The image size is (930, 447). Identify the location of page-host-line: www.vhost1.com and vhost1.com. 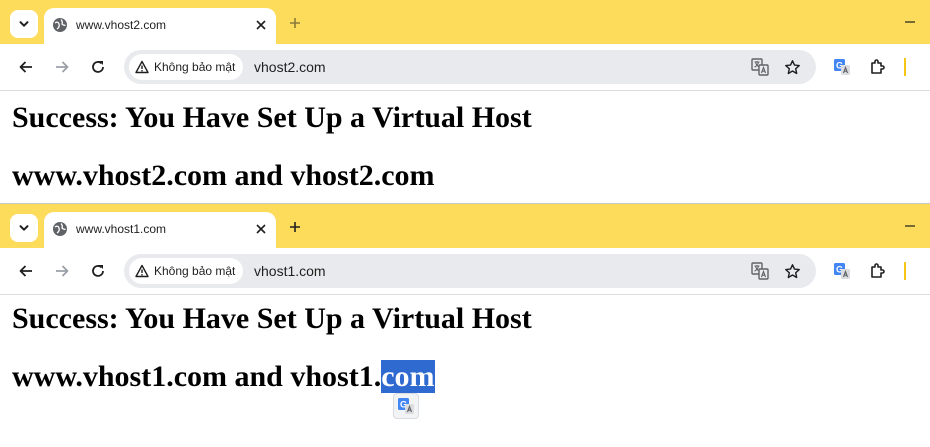
(223, 377).